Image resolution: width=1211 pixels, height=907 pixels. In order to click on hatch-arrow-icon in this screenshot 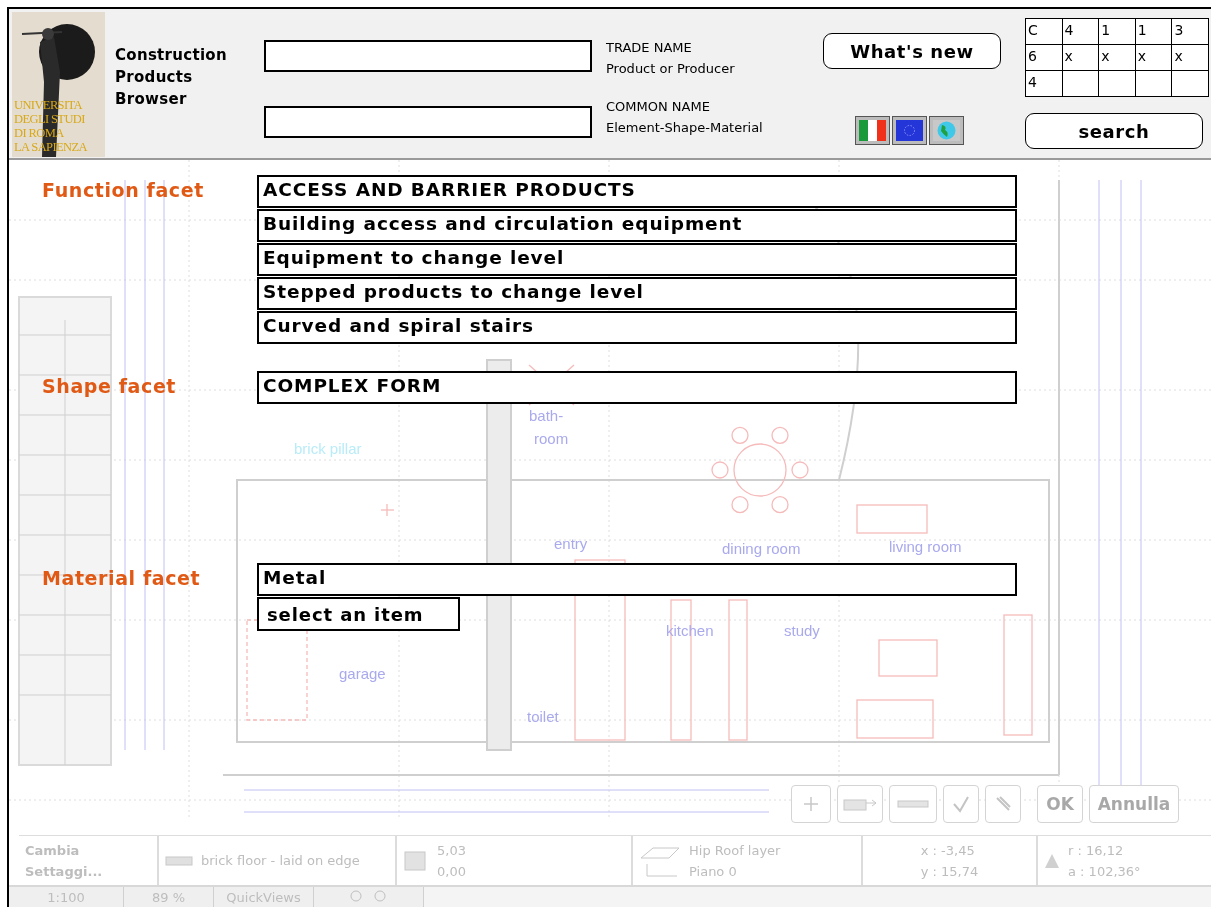, I will do `click(860, 804)`.